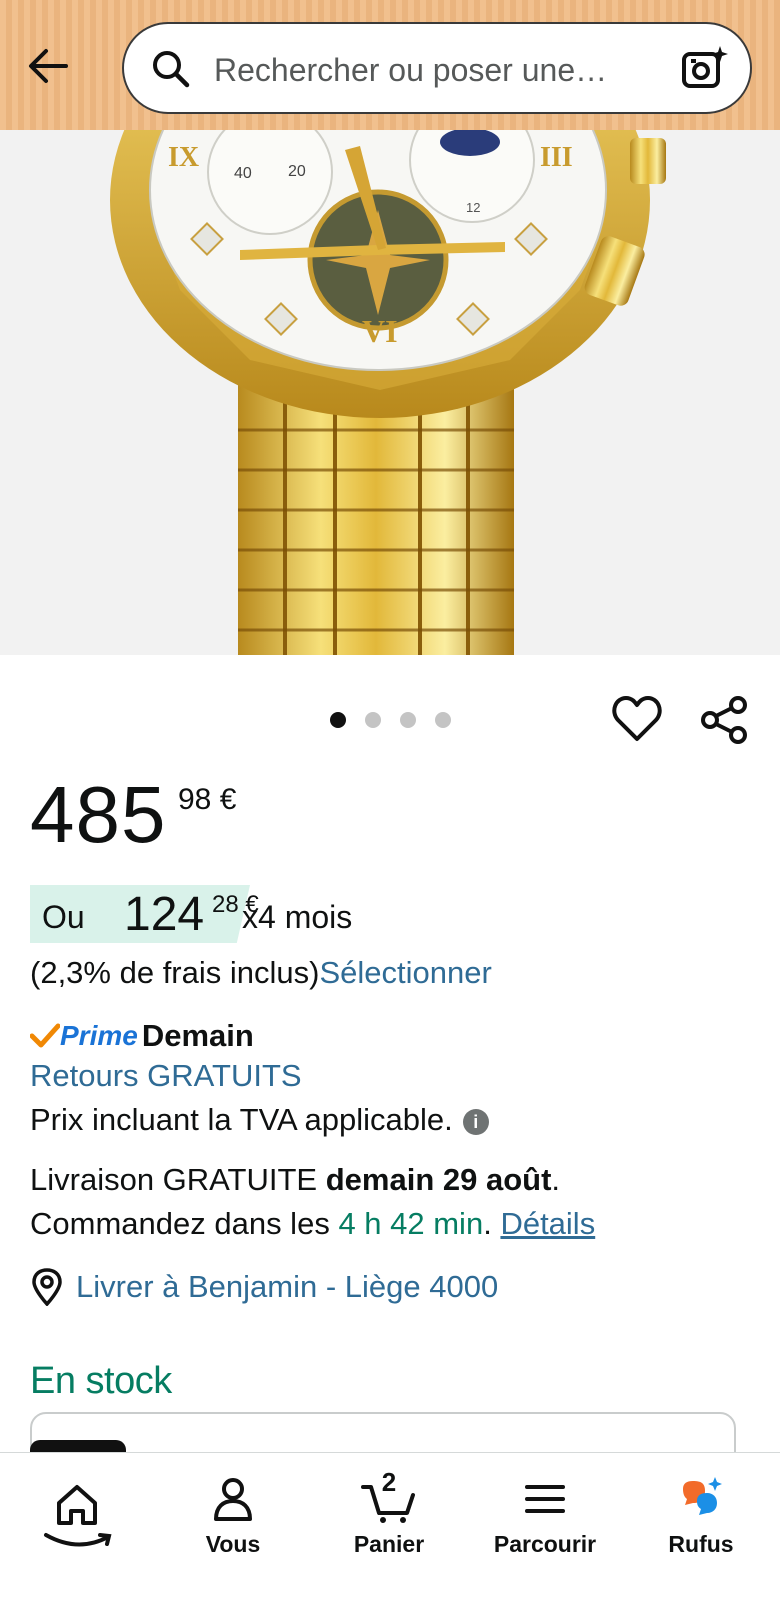 This screenshot has width=780, height=1601. I want to click on delivery-period: ., so click(556, 1179).